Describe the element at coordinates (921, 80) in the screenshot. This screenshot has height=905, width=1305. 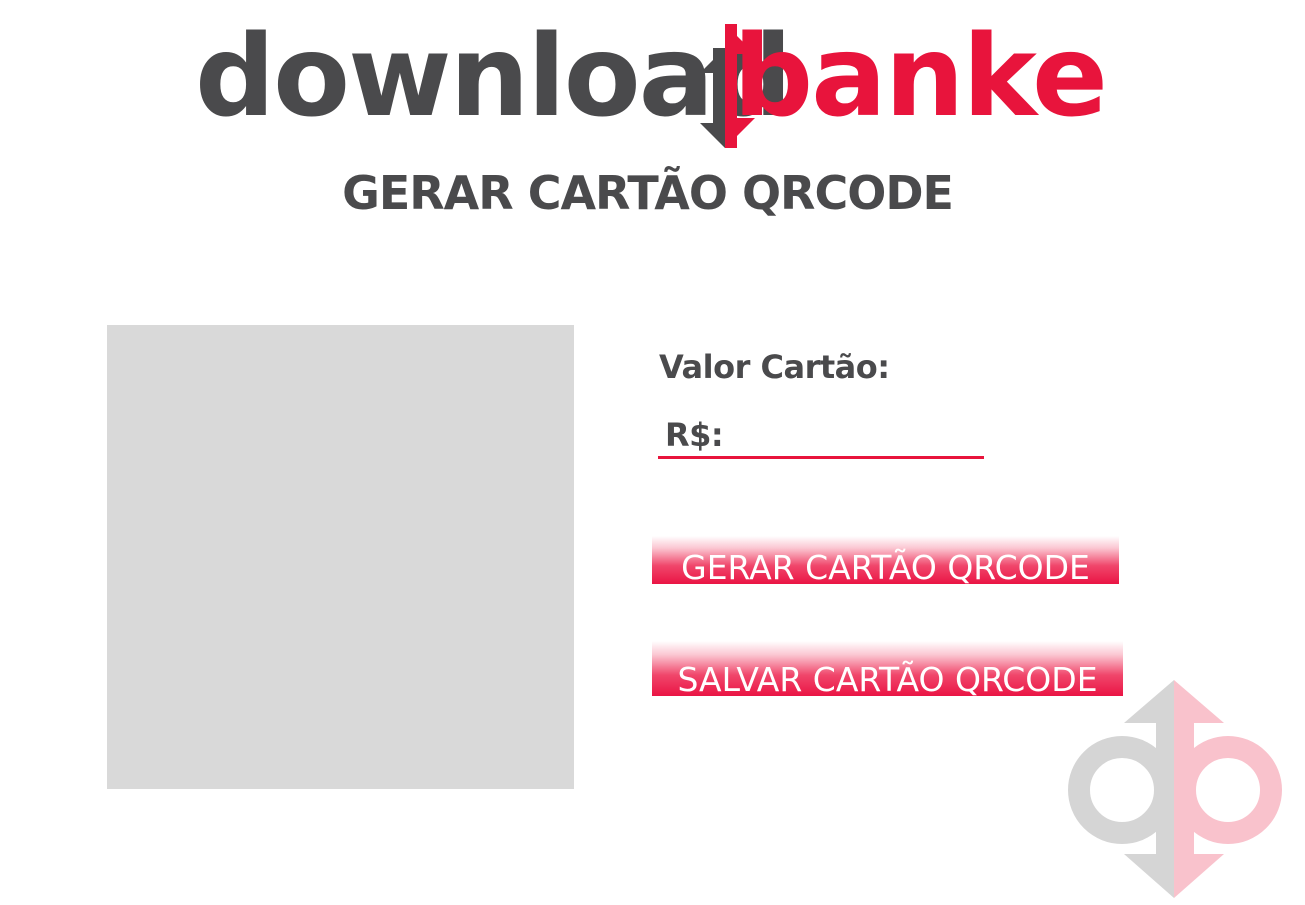
I see `logo-text-banker: banker` at that location.